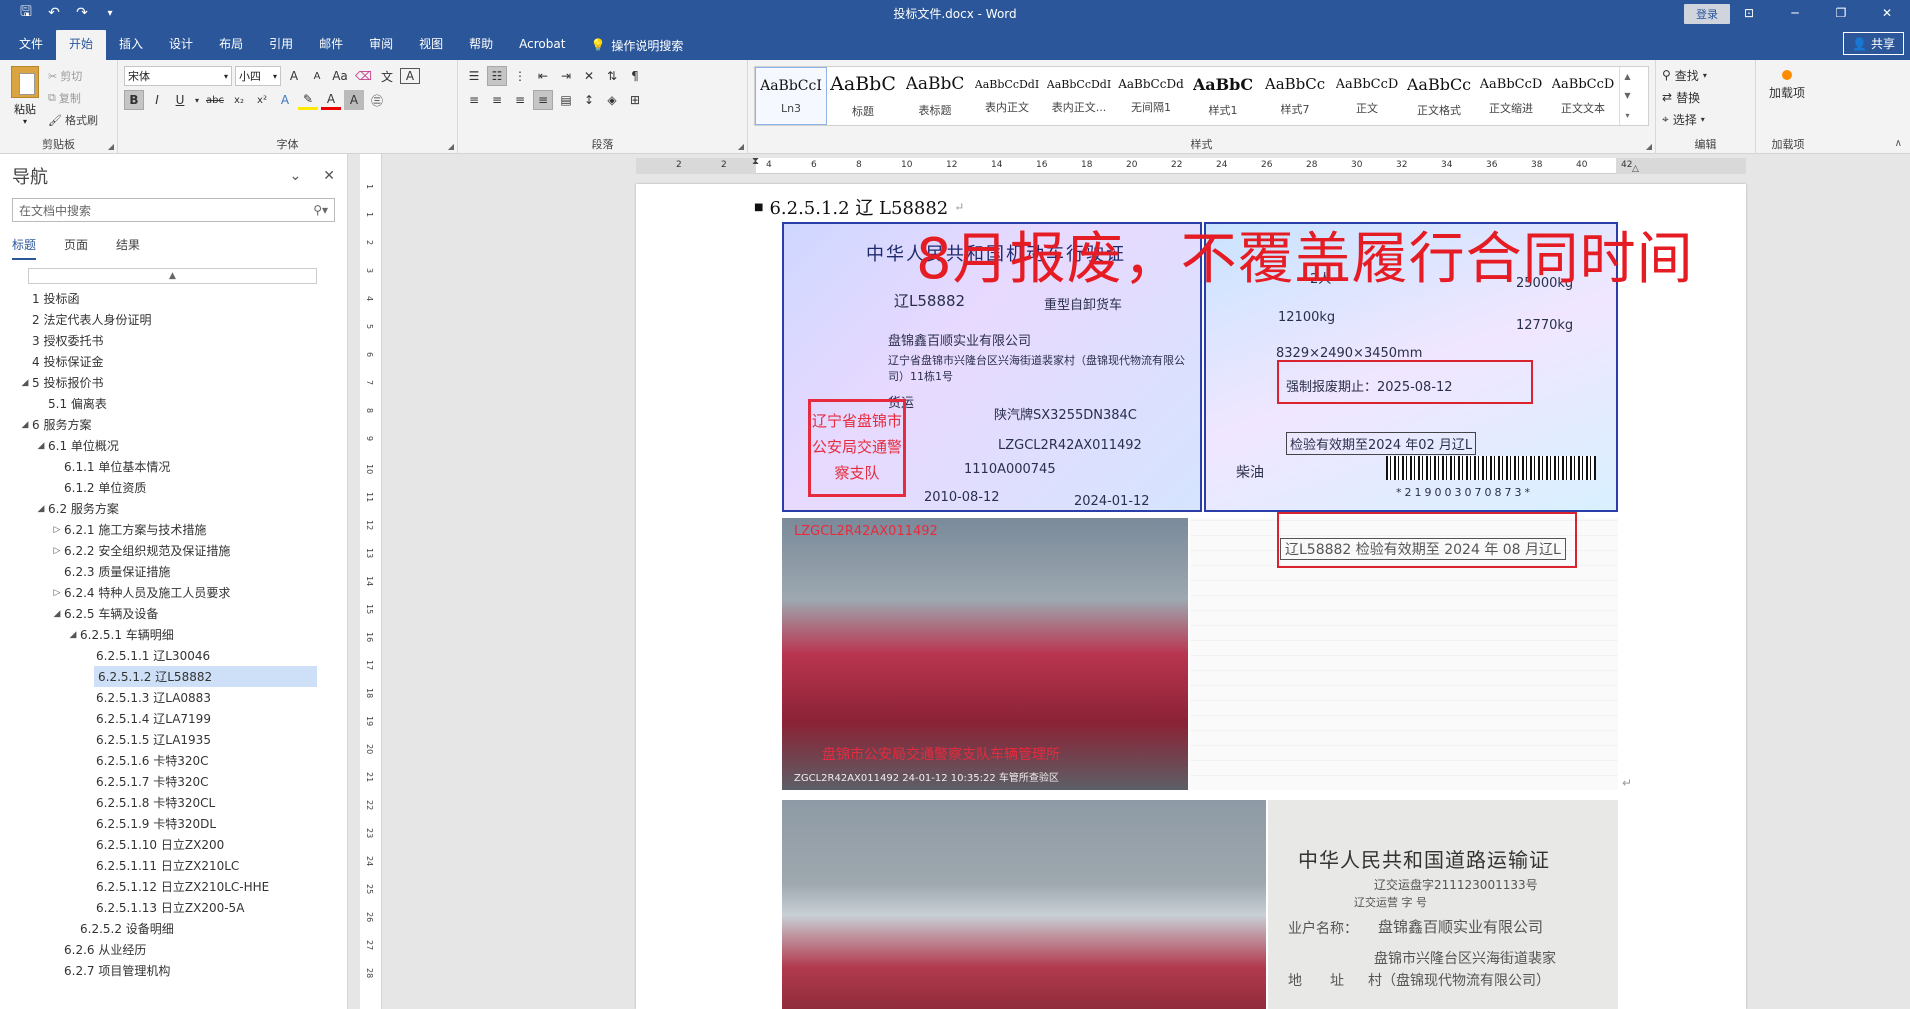 Image resolution: width=1910 pixels, height=1009 pixels. What do you see at coordinates (331, 100) in the screenshot?
I see `font-color-icon: A` at bounding box center [331, 100].